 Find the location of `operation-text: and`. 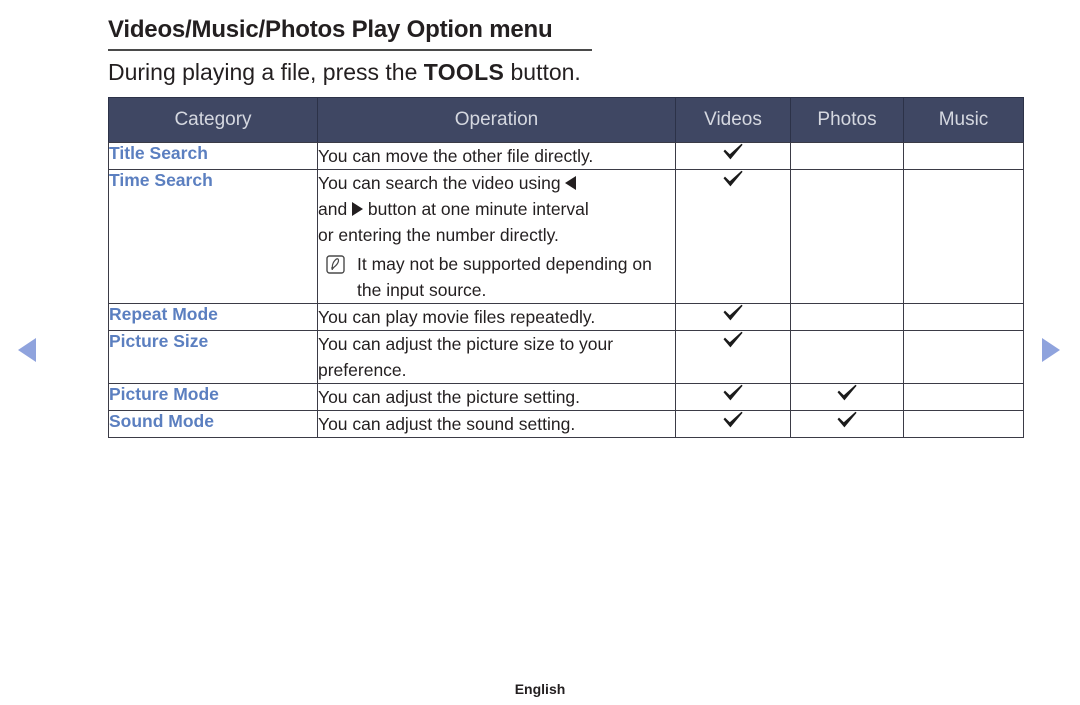

operation-text: and is located at coordinates (335, 209).